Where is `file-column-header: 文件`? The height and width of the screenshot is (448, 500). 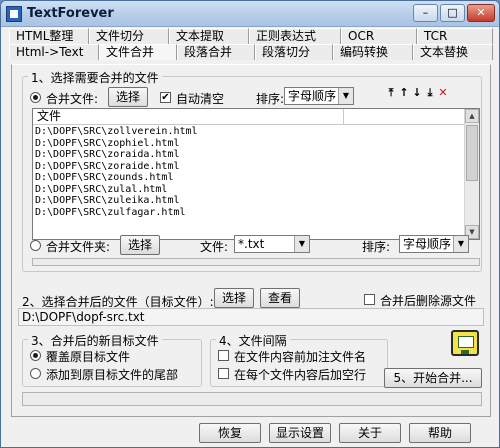
file-column-header: 文件 is located at coordinates (47, 117).